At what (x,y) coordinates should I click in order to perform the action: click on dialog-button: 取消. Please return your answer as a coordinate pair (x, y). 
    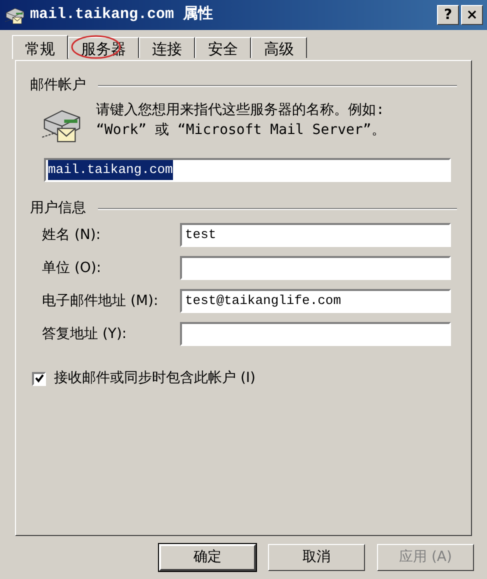
    Looking at the image, I should click on (316, 557).